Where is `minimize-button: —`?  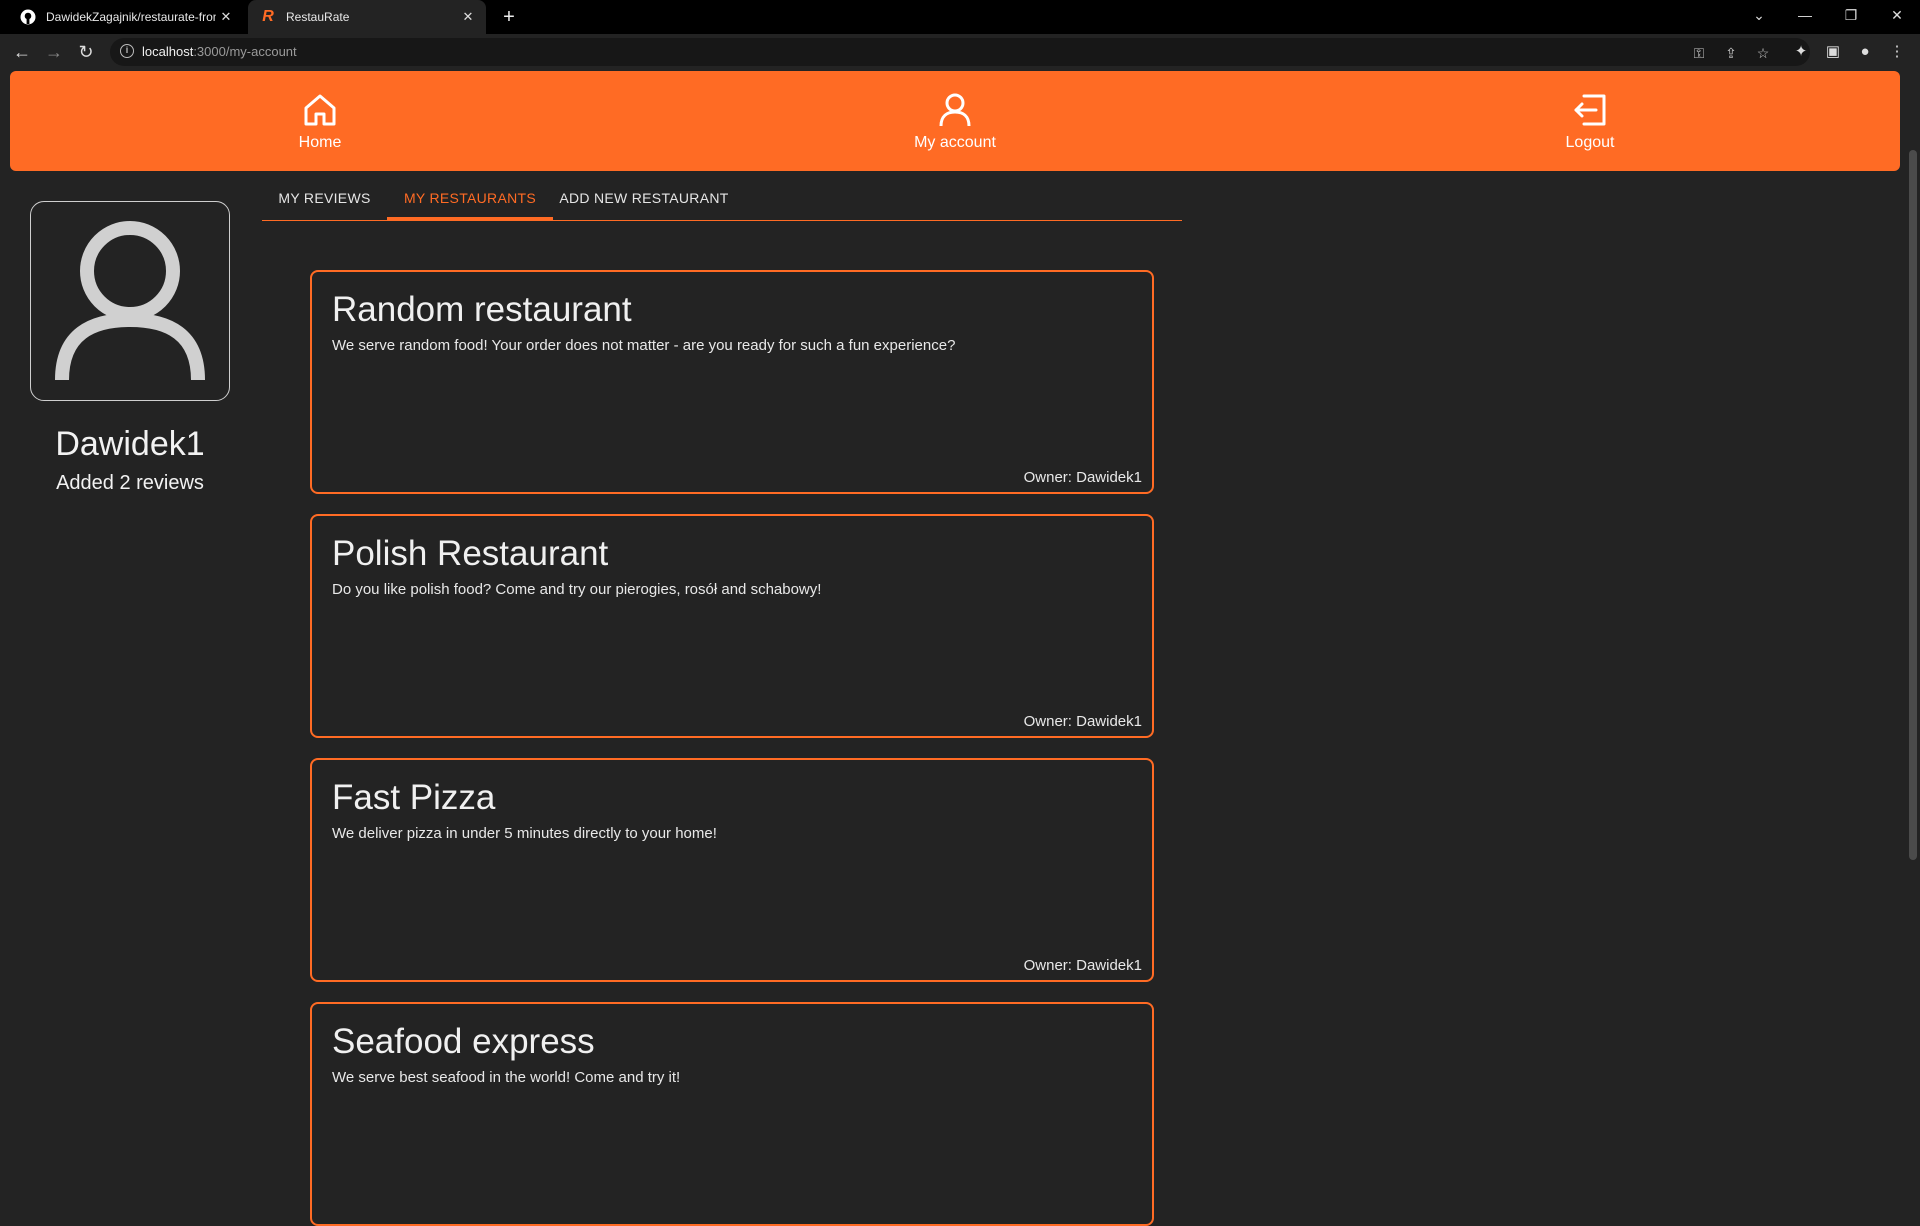
minimize-button: — is located at coordinates (1805, 15).